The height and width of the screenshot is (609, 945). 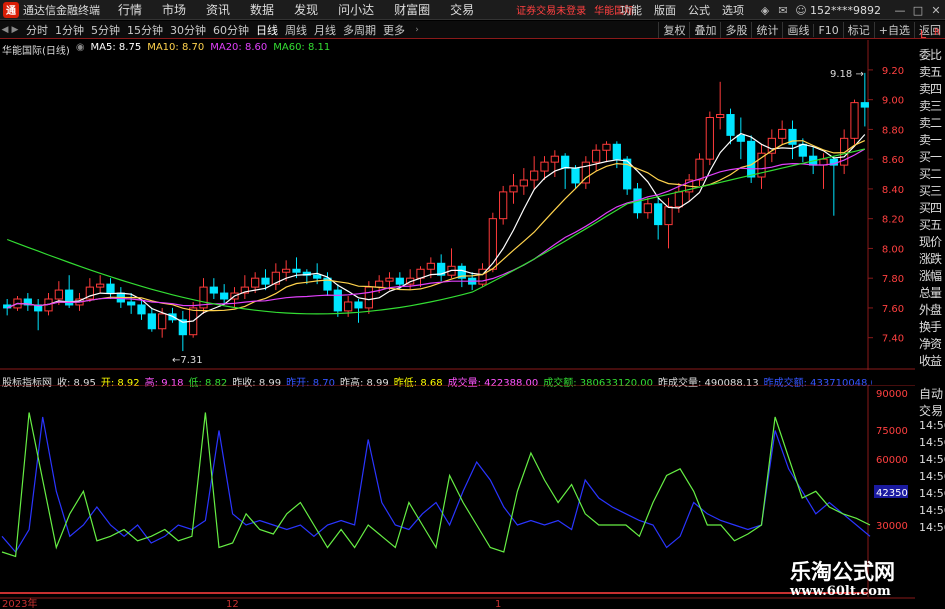 What do you see at coordinates (930, 344) in the screenshot?
I see `quote-label: 净资` at bounding box center [930, 344].